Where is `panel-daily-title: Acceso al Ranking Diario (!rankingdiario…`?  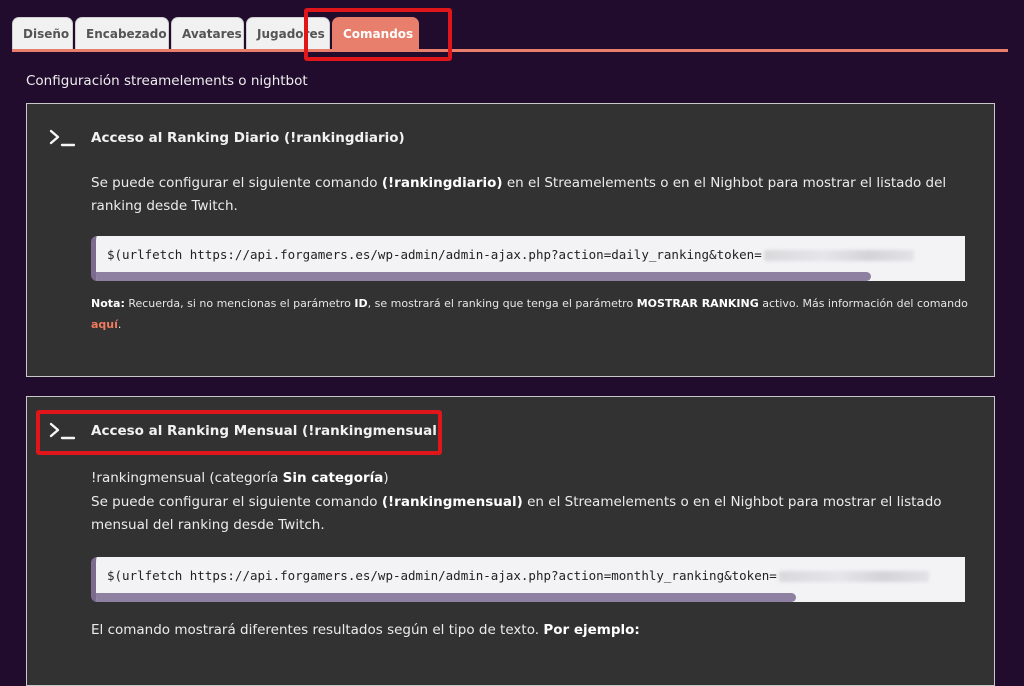
panel-daily-title: Acceso al Ranking Diario (!rankingdiario… is located at coordinates (248, 138).